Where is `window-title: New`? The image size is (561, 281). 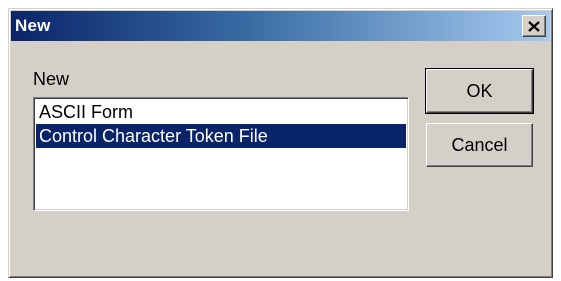 window-title: New is located at coordinates (33, 25).